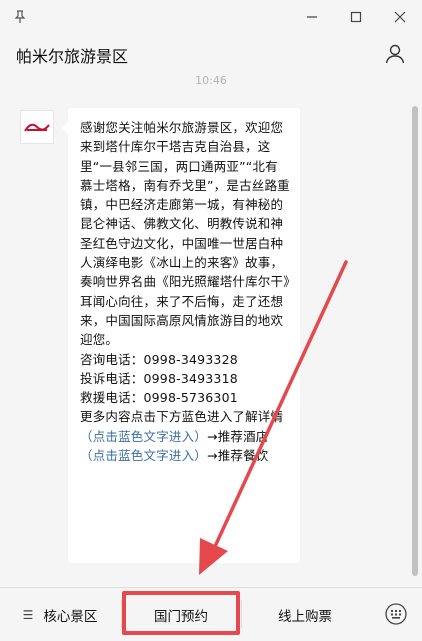 The width and height of the screenshot is (422, 641). Describe the element at coordinates (396, 614) in the screenshot. I see `keyboard-icon` at that location.